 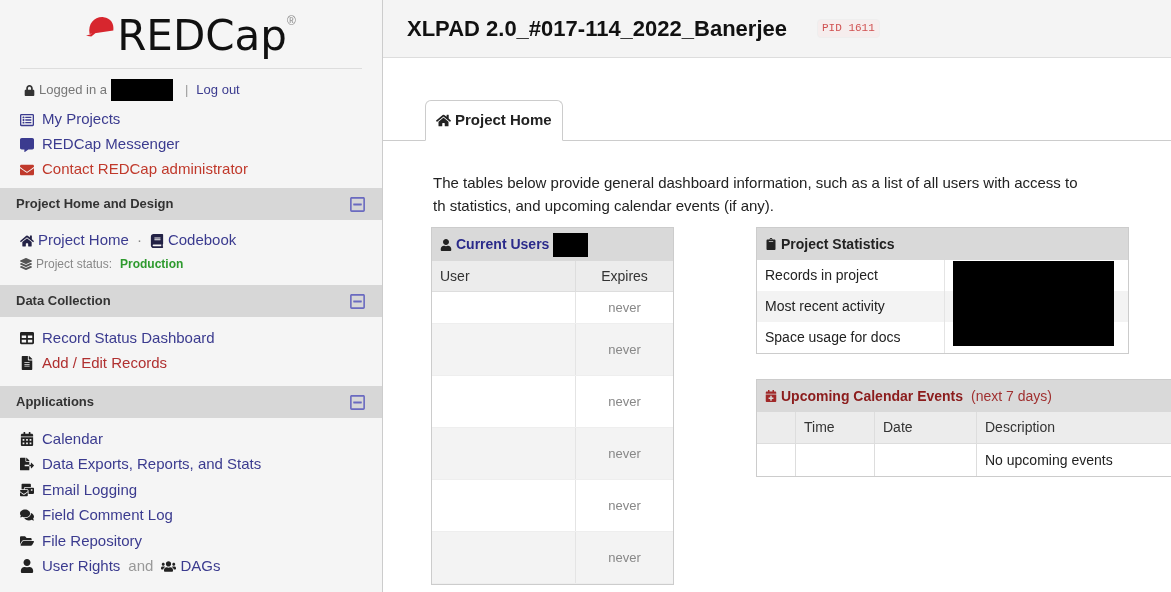 What do you see at coordinates (624, 276) in the screenshot?
I see `column-header: Expires` at bounding box center [624, 276].